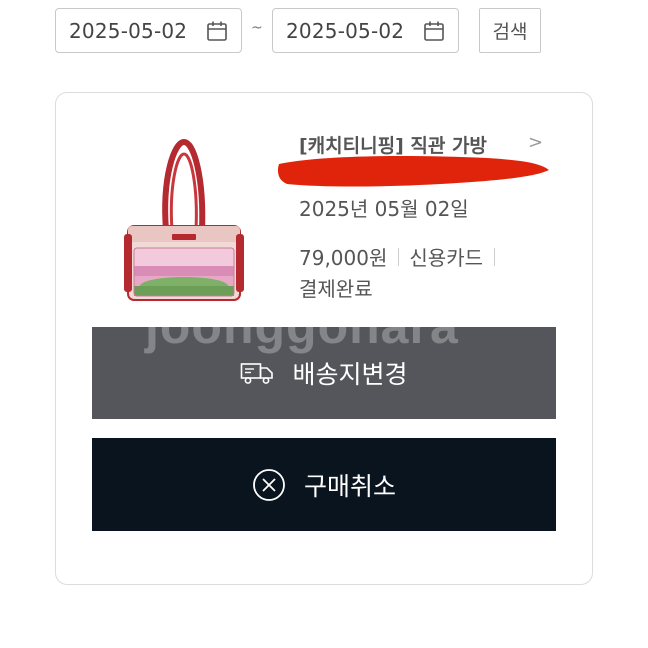 The image size is (648, 648). What do you see at coordinates (510, 30) in the screenshot?
I see `search-button: 검색` at bounding box center [510, 30].